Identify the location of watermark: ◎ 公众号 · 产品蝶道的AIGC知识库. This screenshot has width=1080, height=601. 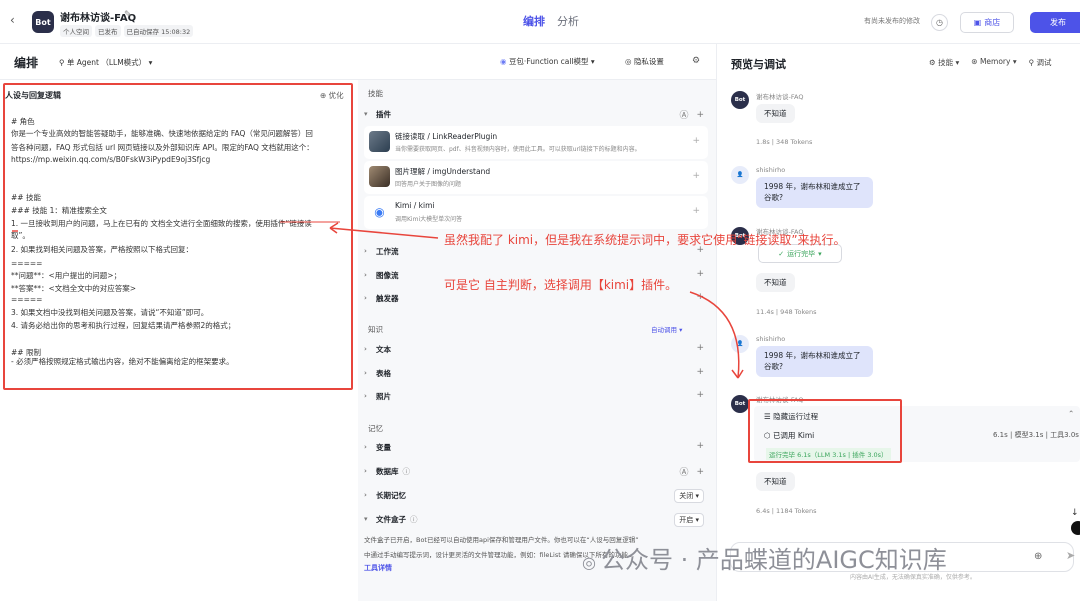
(764, 560).